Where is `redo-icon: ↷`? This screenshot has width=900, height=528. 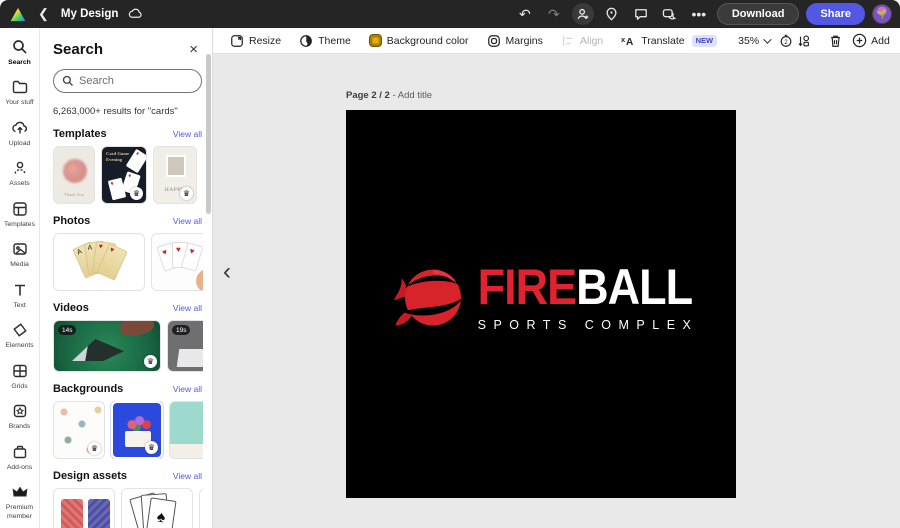
redo-icon: ↷ is located at coordinates (554, 14).